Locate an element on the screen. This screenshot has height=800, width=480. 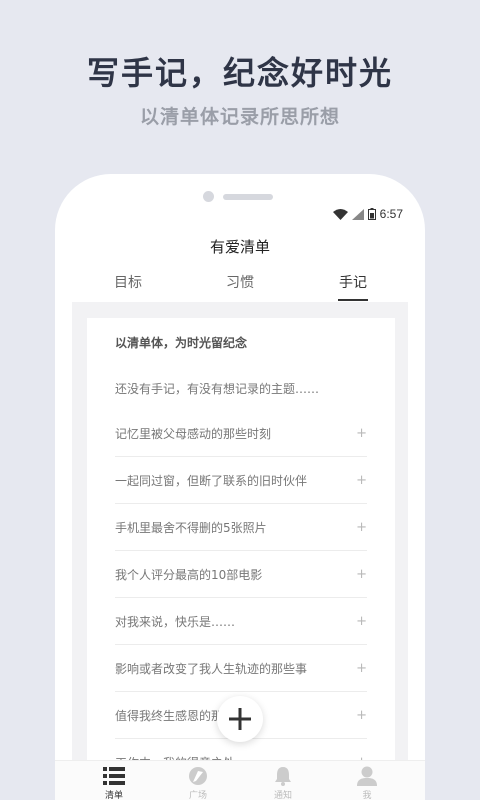
nav-item-plaza: 广场 is located at coordinates (198, 783).